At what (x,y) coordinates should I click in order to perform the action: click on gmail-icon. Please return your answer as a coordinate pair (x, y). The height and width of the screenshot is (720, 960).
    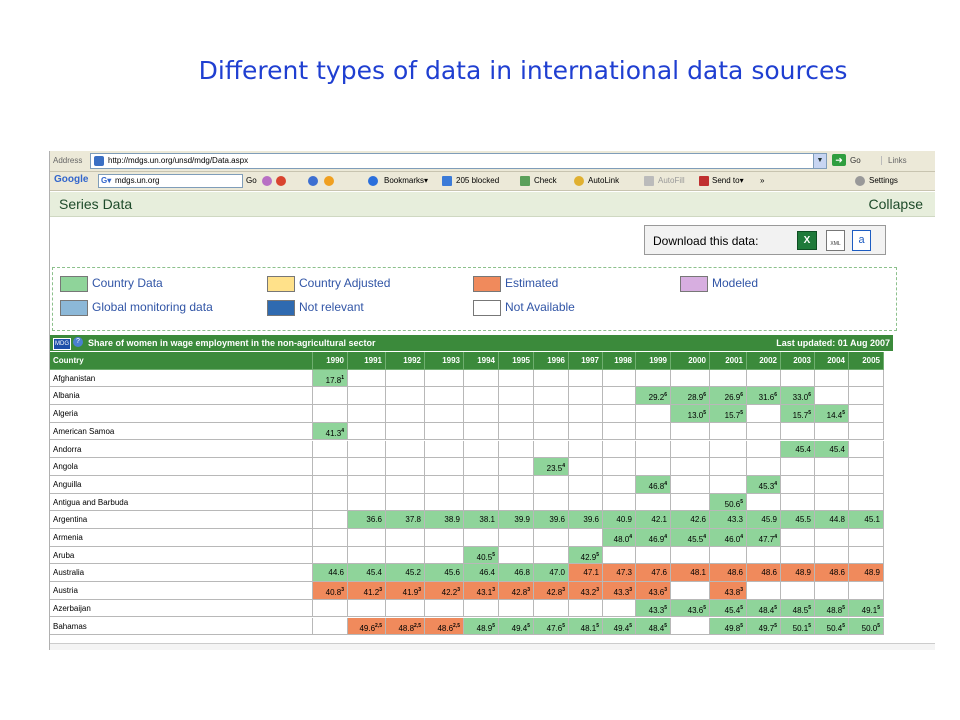
    Looking at the image, I should click on (281, 181).